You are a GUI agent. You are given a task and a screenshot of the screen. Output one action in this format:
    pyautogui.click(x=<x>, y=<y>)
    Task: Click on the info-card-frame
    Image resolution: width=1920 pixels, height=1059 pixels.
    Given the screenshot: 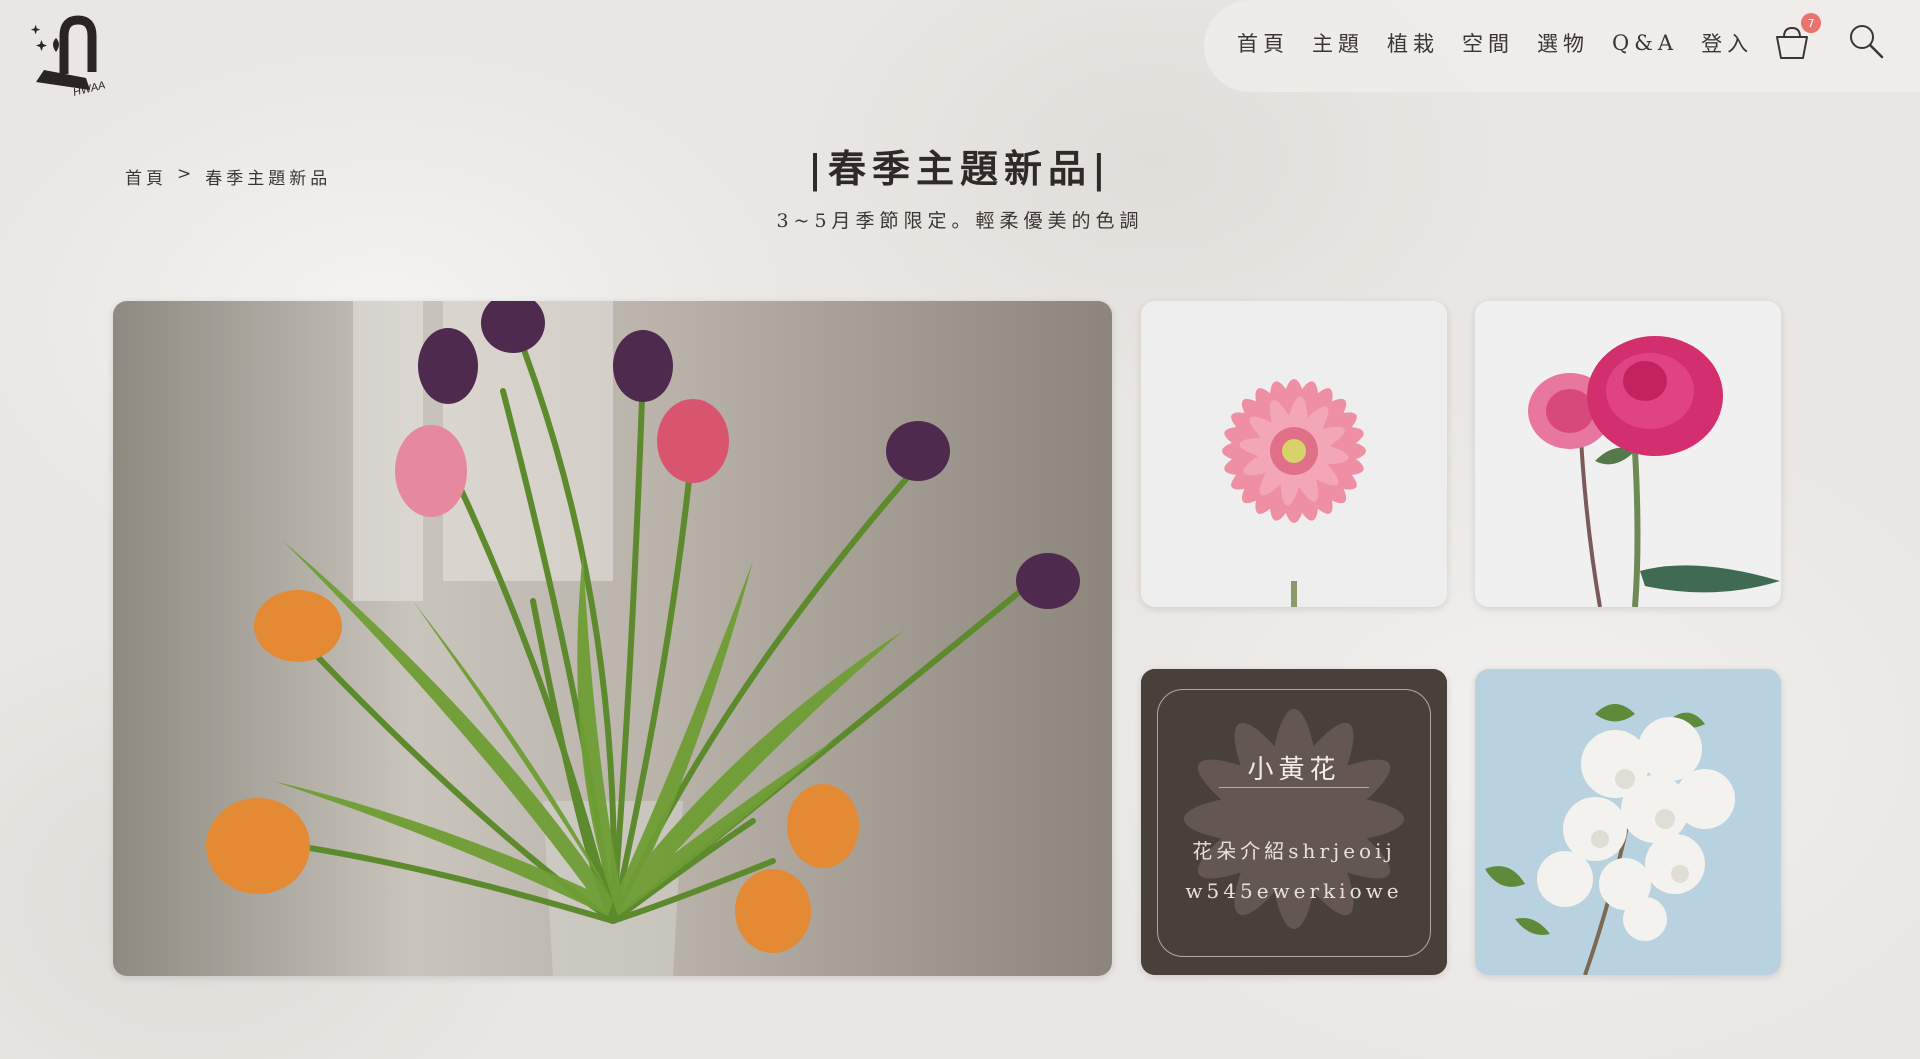 What is the action you would take?
    pyautogui.click(x=1294, y=823)
    